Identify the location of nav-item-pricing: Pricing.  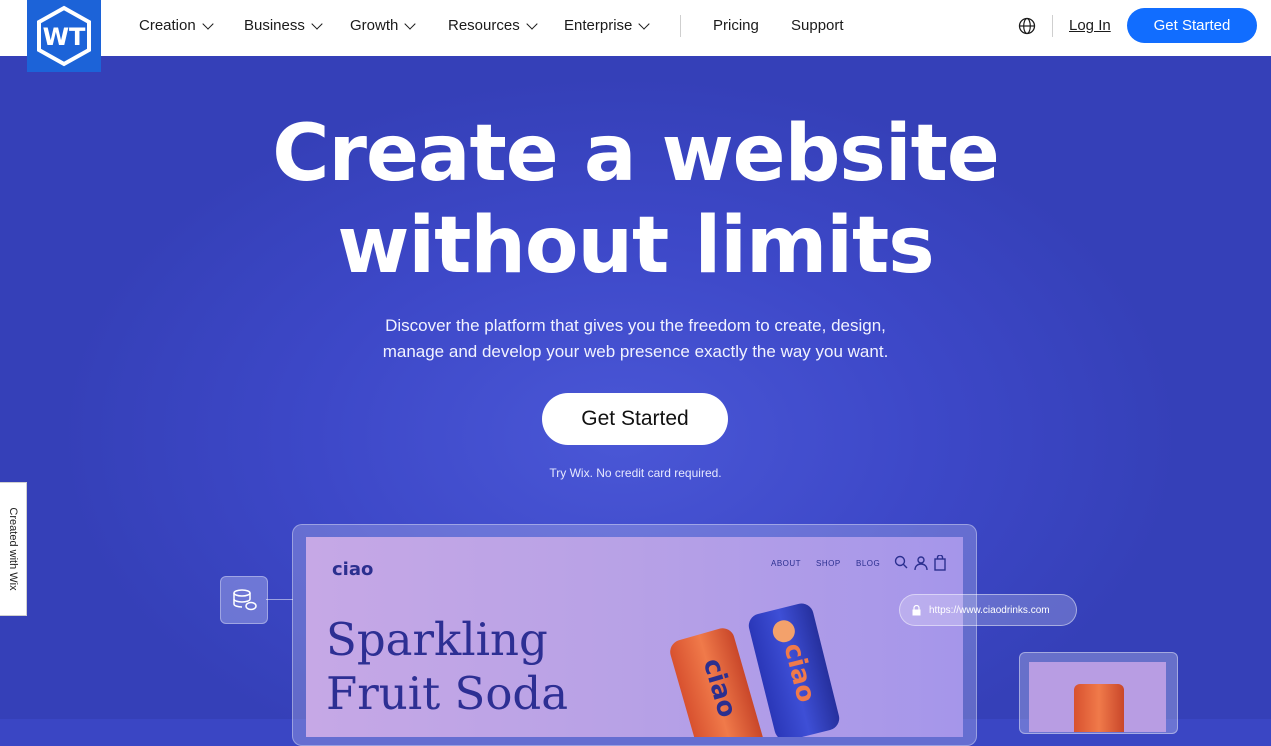
(736, 25).